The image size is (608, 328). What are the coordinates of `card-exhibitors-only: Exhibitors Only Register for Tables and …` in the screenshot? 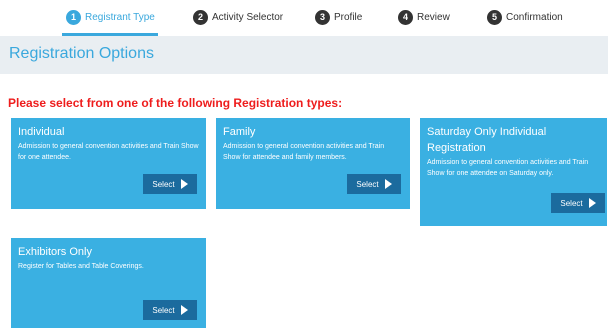 It's located at (108, 283).